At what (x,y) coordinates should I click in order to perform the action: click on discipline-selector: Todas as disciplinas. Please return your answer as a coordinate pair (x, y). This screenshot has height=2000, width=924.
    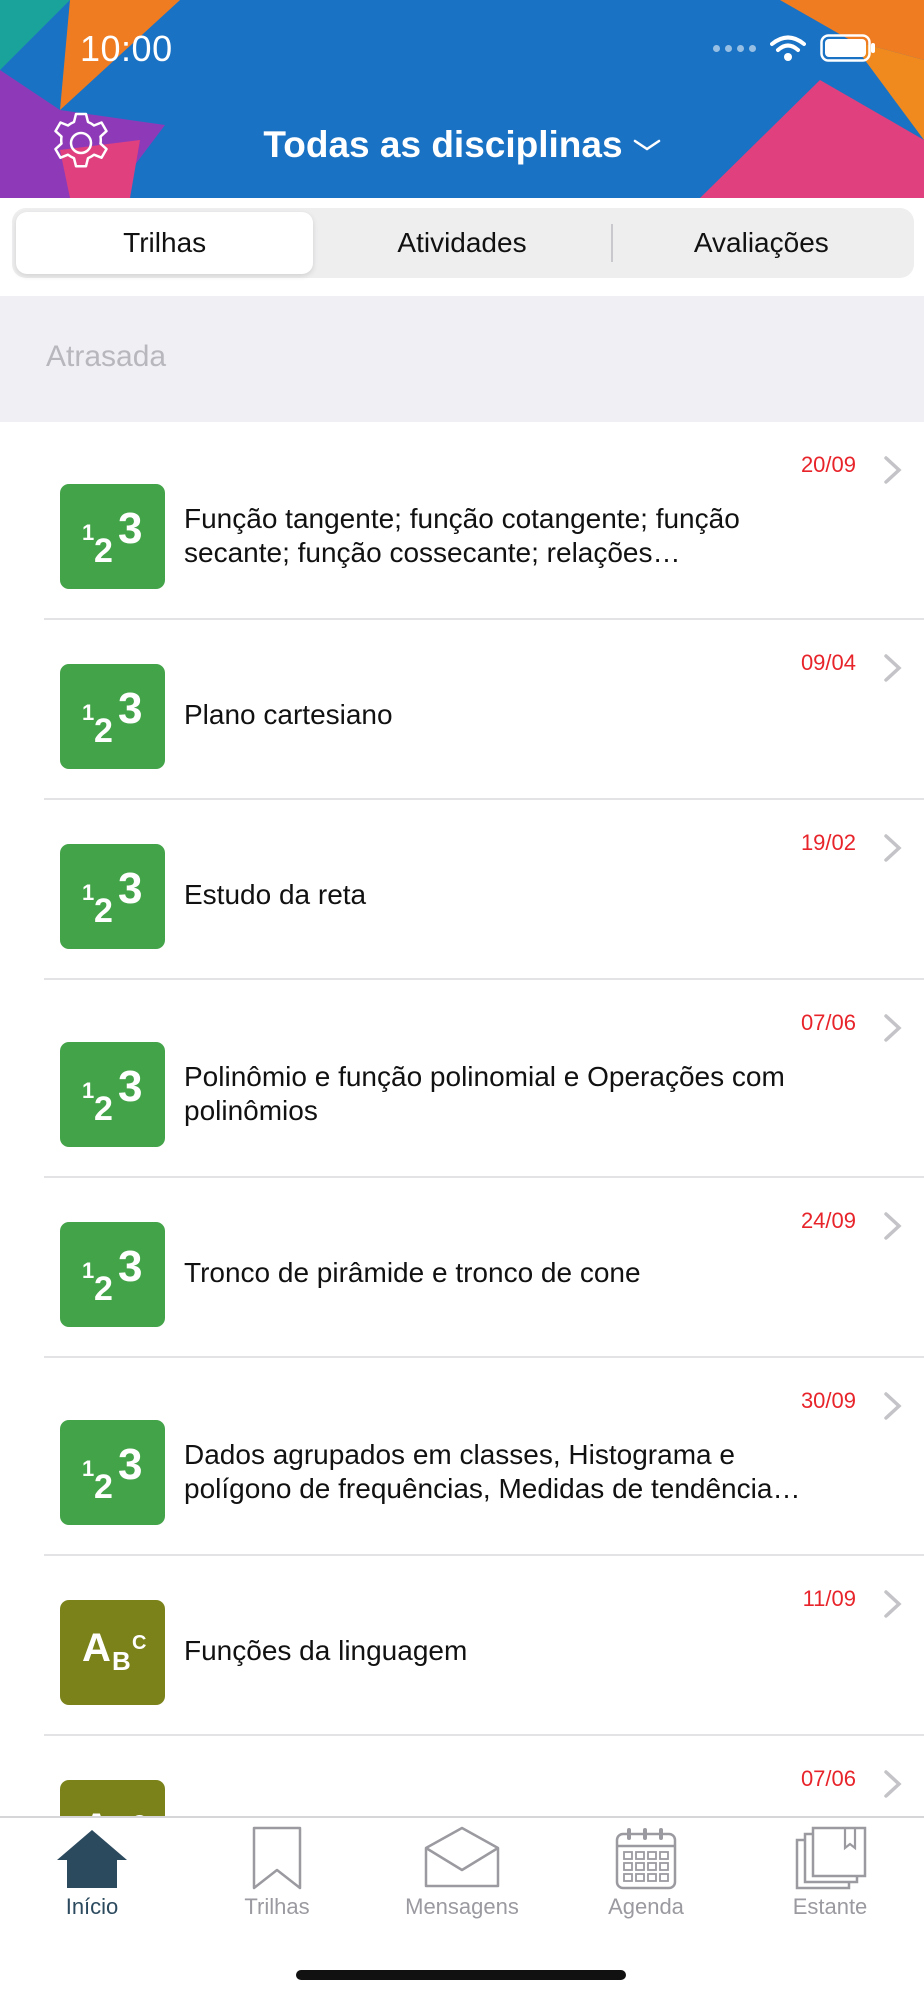
    Looking at the image, I should click on (462, 145).